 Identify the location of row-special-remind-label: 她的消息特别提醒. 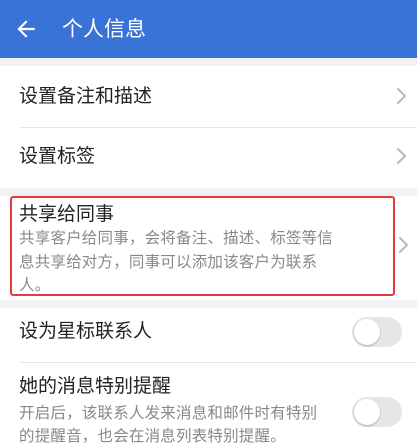
(95, 386).